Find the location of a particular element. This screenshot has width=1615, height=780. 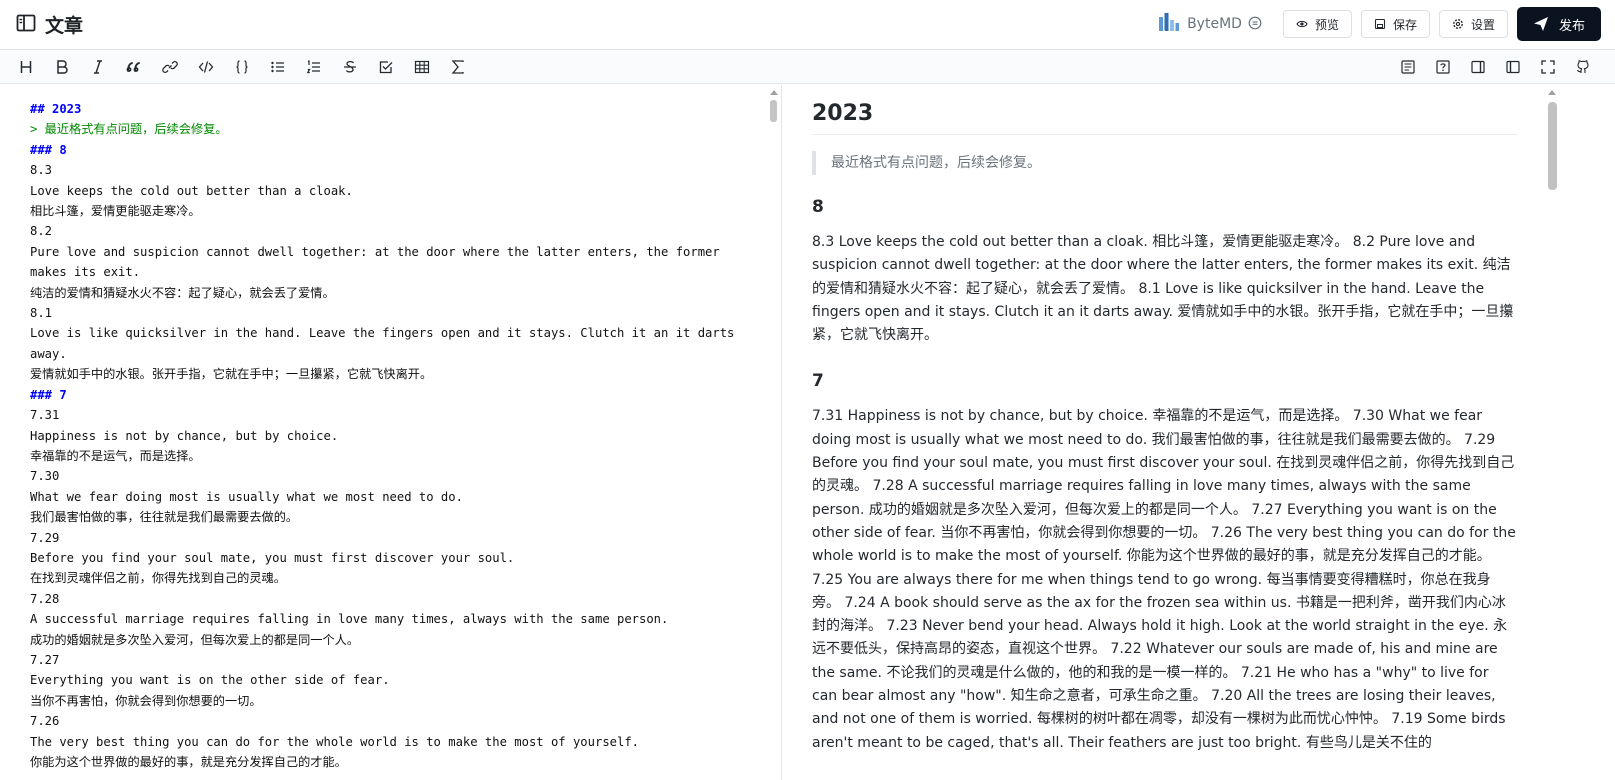

sidebar-toggle-icon is located at coordinates (26, 25).